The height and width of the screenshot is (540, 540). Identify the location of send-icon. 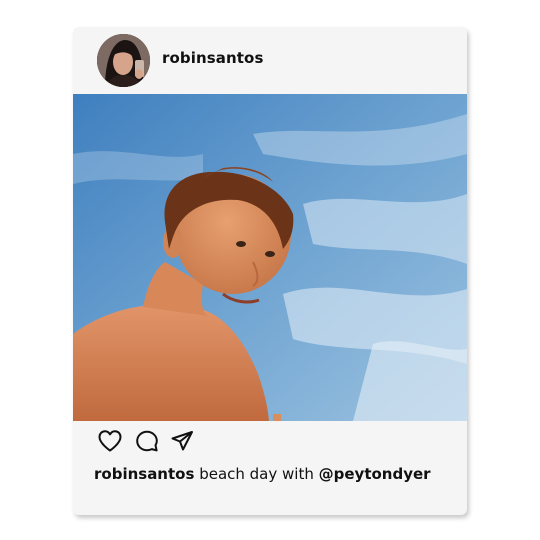
(182, 441).